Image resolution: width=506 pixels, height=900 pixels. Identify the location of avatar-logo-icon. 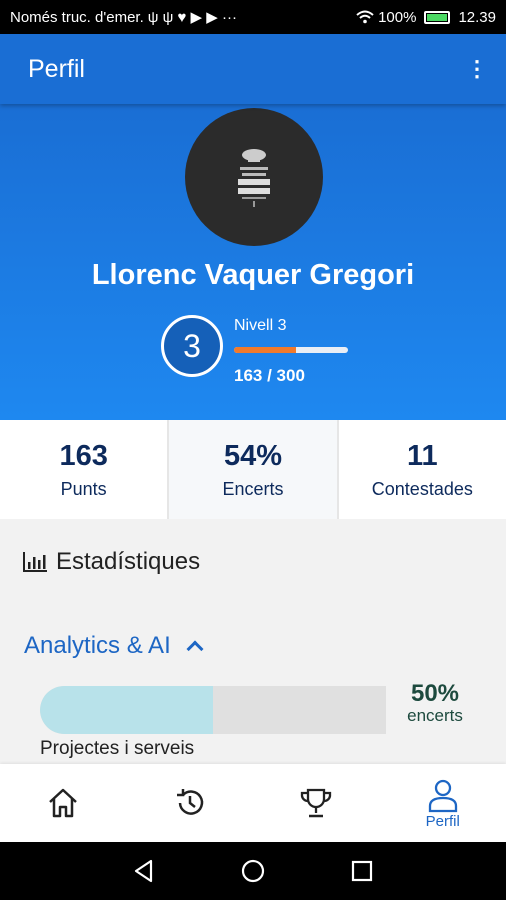
(254, 178).